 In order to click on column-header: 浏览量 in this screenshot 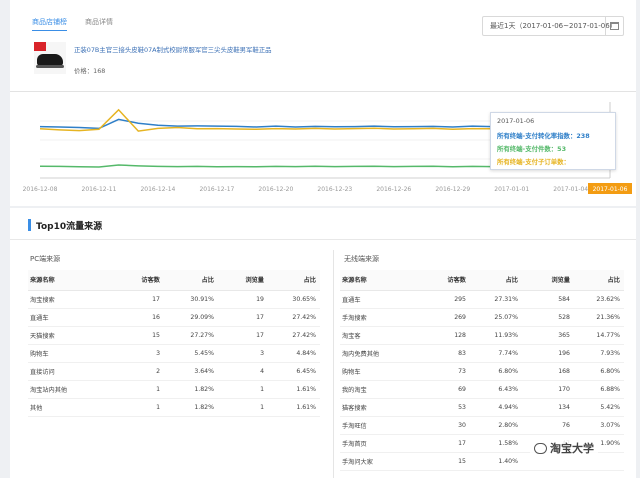, I will do `click(243, 280)`.